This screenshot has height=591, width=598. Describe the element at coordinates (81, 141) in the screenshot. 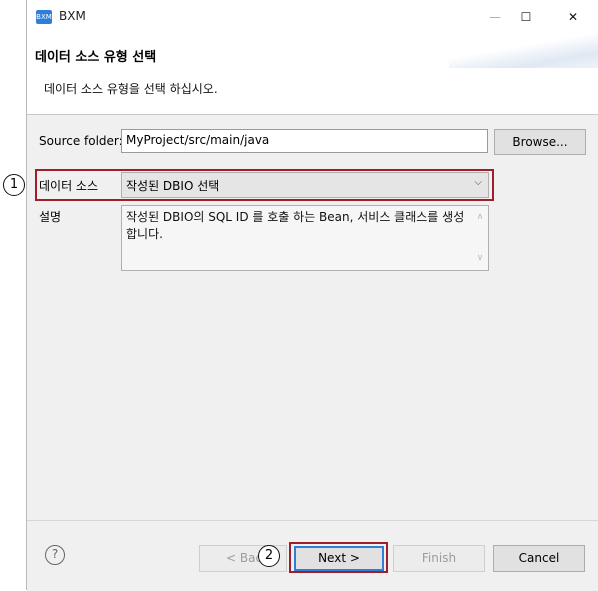

I see `source-folder-label: Source folder:` at that location.